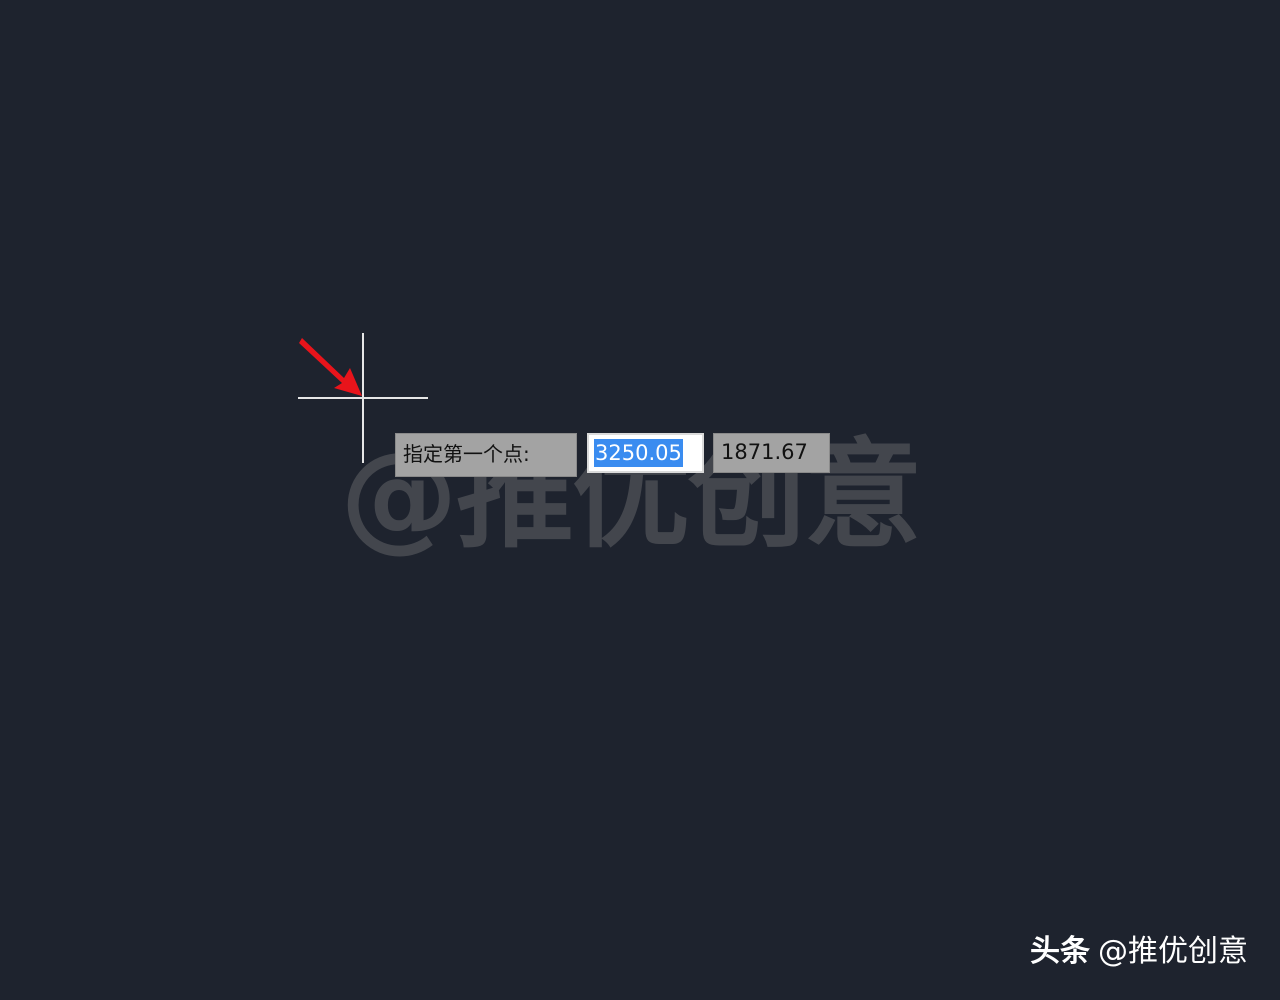  I want to click on author-name: @推优创意, so click(1173, 951).